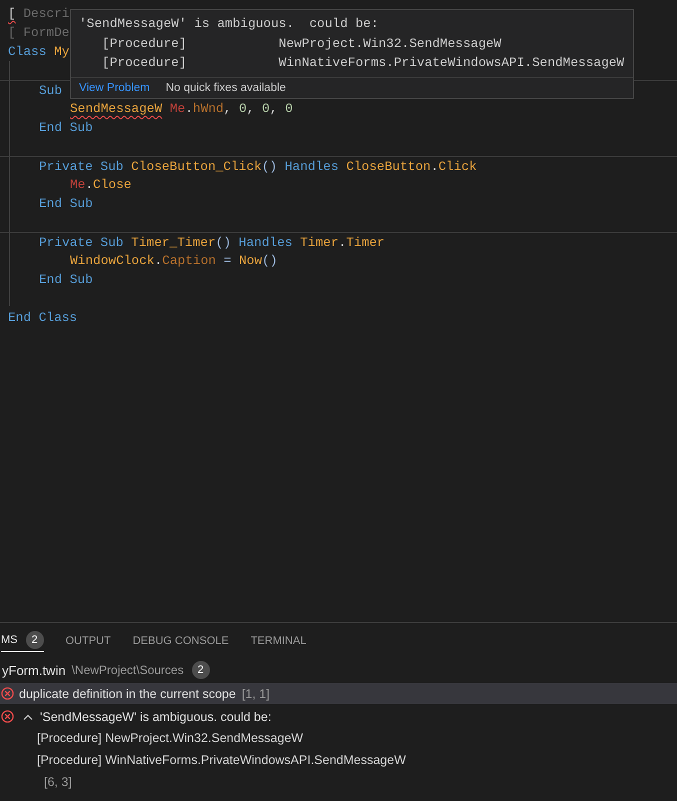 This screenshot has width=677, height=801. Describe the element at coordinates (170, 738) in the screenshot. I see `problem-detail: [Procedure] NewProject.Win32.SendMessageW` at that location.